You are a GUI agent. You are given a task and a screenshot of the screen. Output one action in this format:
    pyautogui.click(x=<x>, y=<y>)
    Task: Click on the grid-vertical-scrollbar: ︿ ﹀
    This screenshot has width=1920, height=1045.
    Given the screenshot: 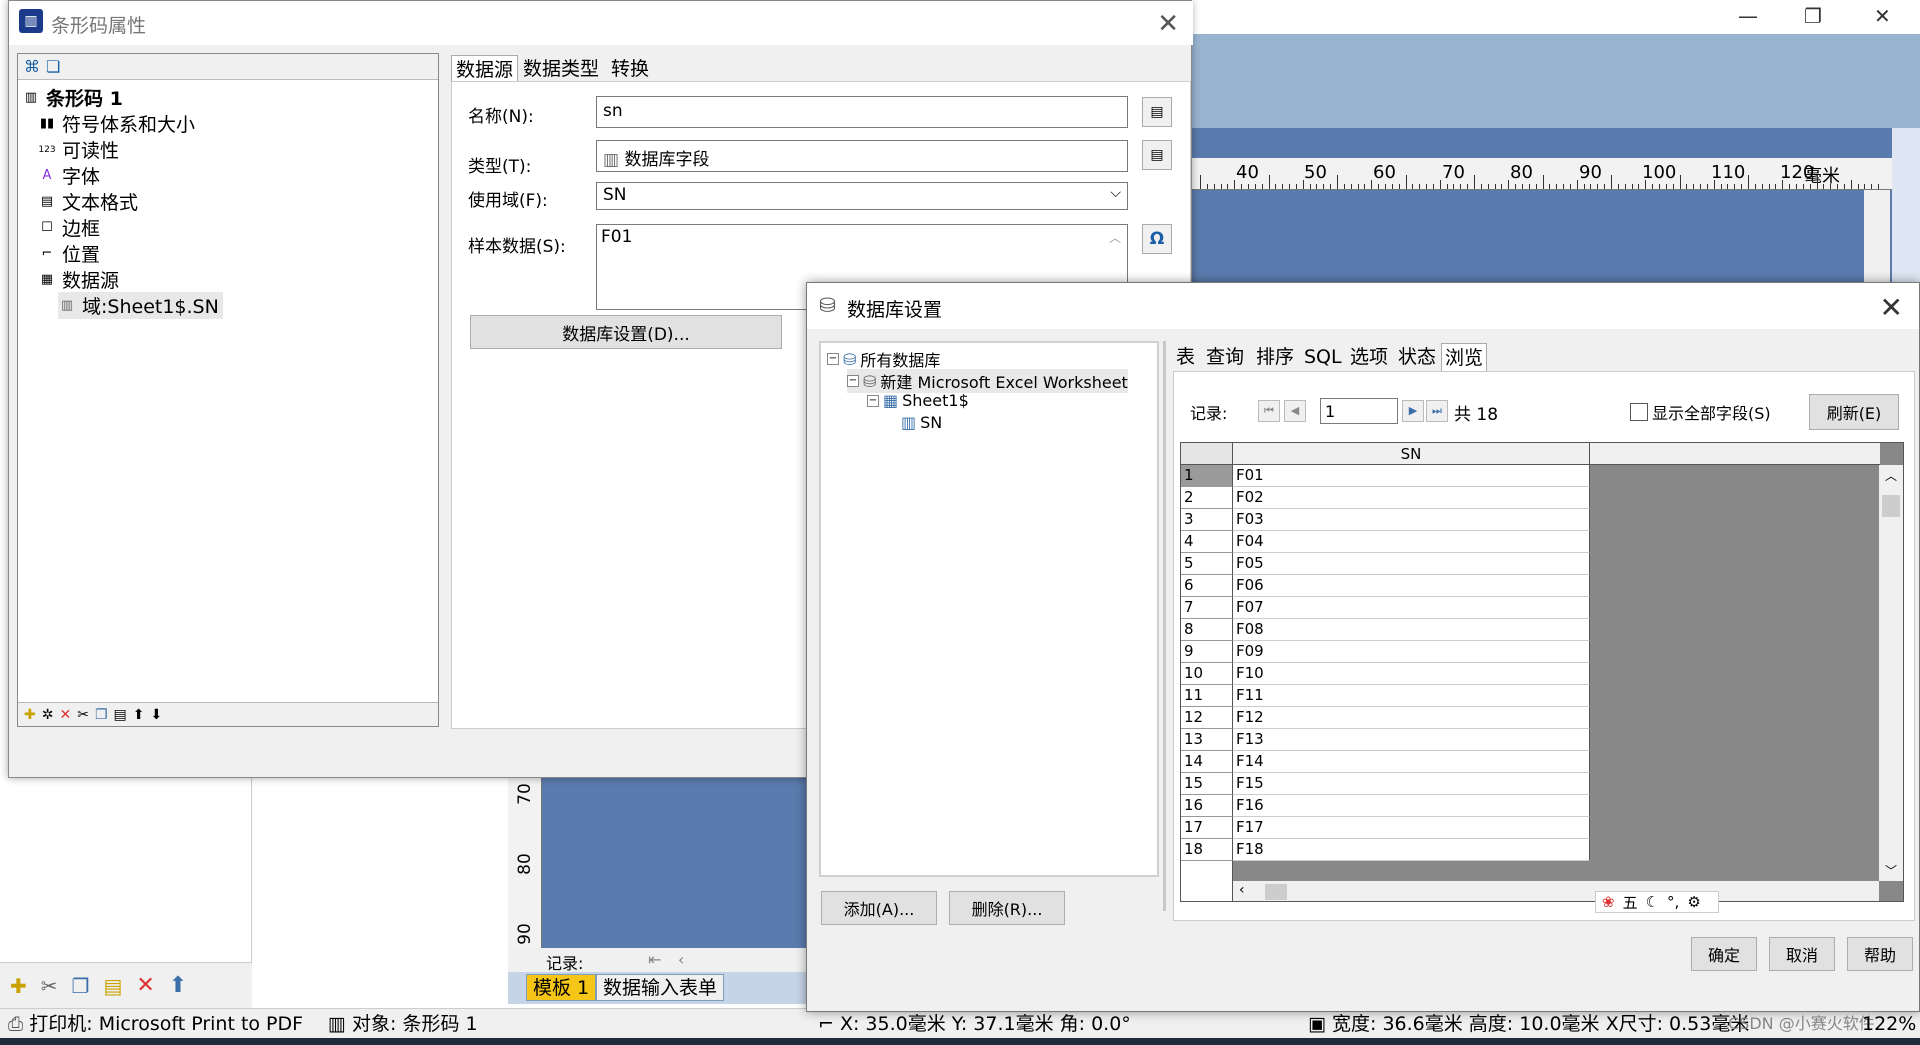 What is the action you would take?
    pyautogui.click(x=1891, y=673)
    